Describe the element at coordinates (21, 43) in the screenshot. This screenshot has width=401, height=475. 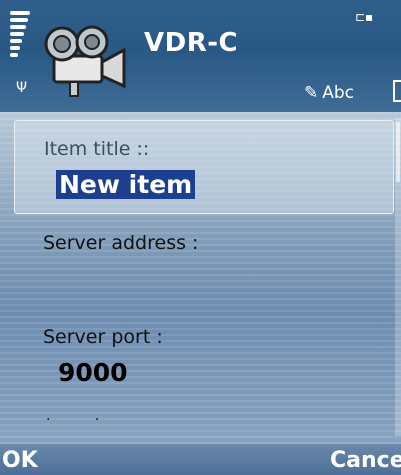
I see `signal-strength-icon` at that location.